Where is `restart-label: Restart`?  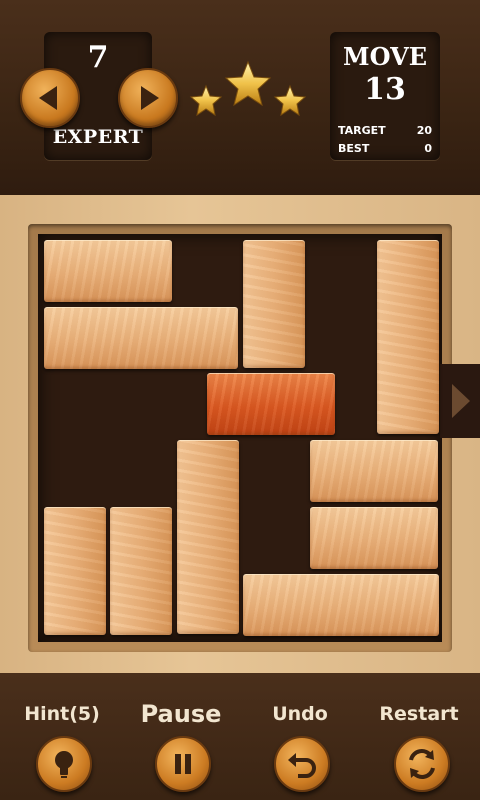 restart-label: Restart is located at coordinates (419, 714).